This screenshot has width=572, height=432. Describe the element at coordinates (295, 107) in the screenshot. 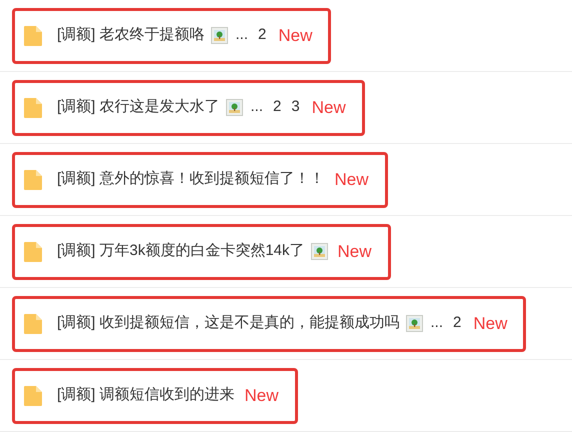

I see `page-link: 3` at that location.